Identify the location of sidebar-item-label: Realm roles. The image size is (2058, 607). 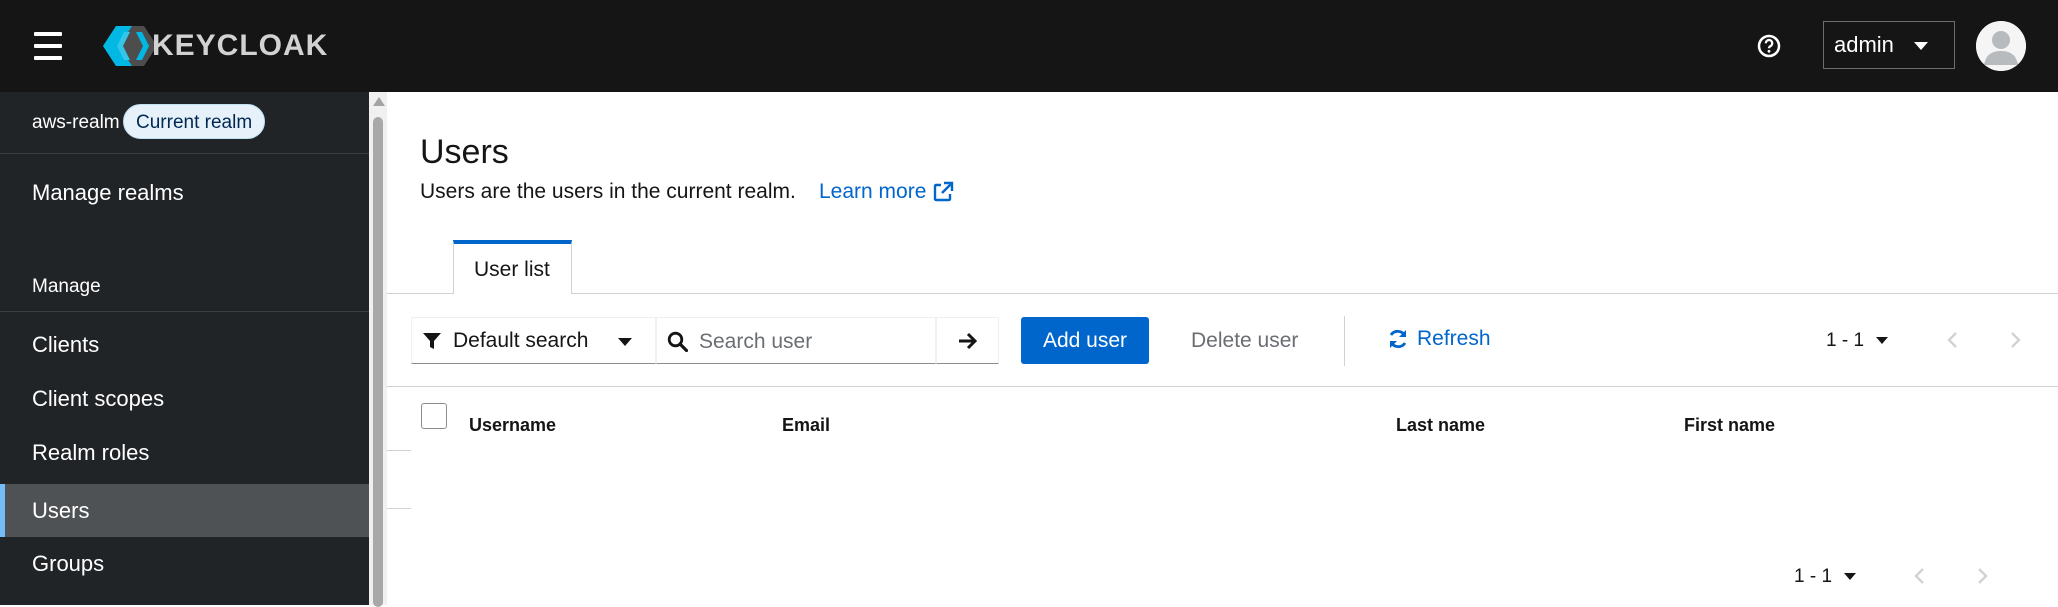
(91, 452).